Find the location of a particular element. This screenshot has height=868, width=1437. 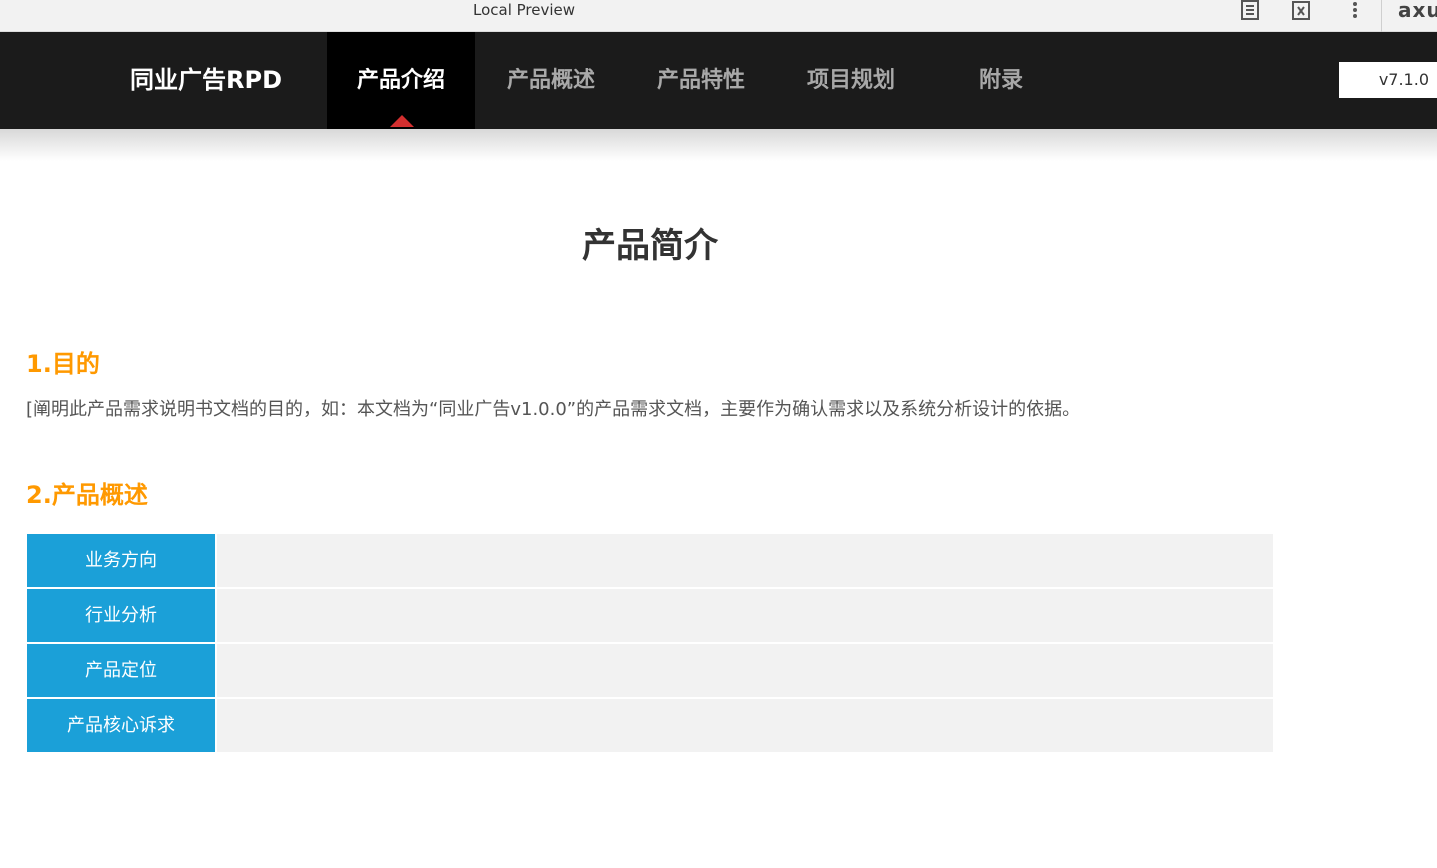

table-row: 产品核心诉求 is located at coordinates (650, 725).